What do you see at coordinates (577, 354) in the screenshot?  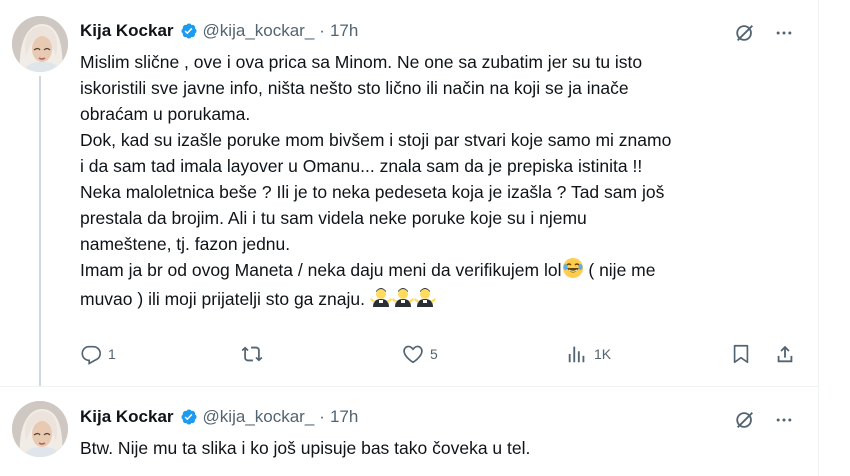 I see `views-icon` at bounding box center [577, 354].